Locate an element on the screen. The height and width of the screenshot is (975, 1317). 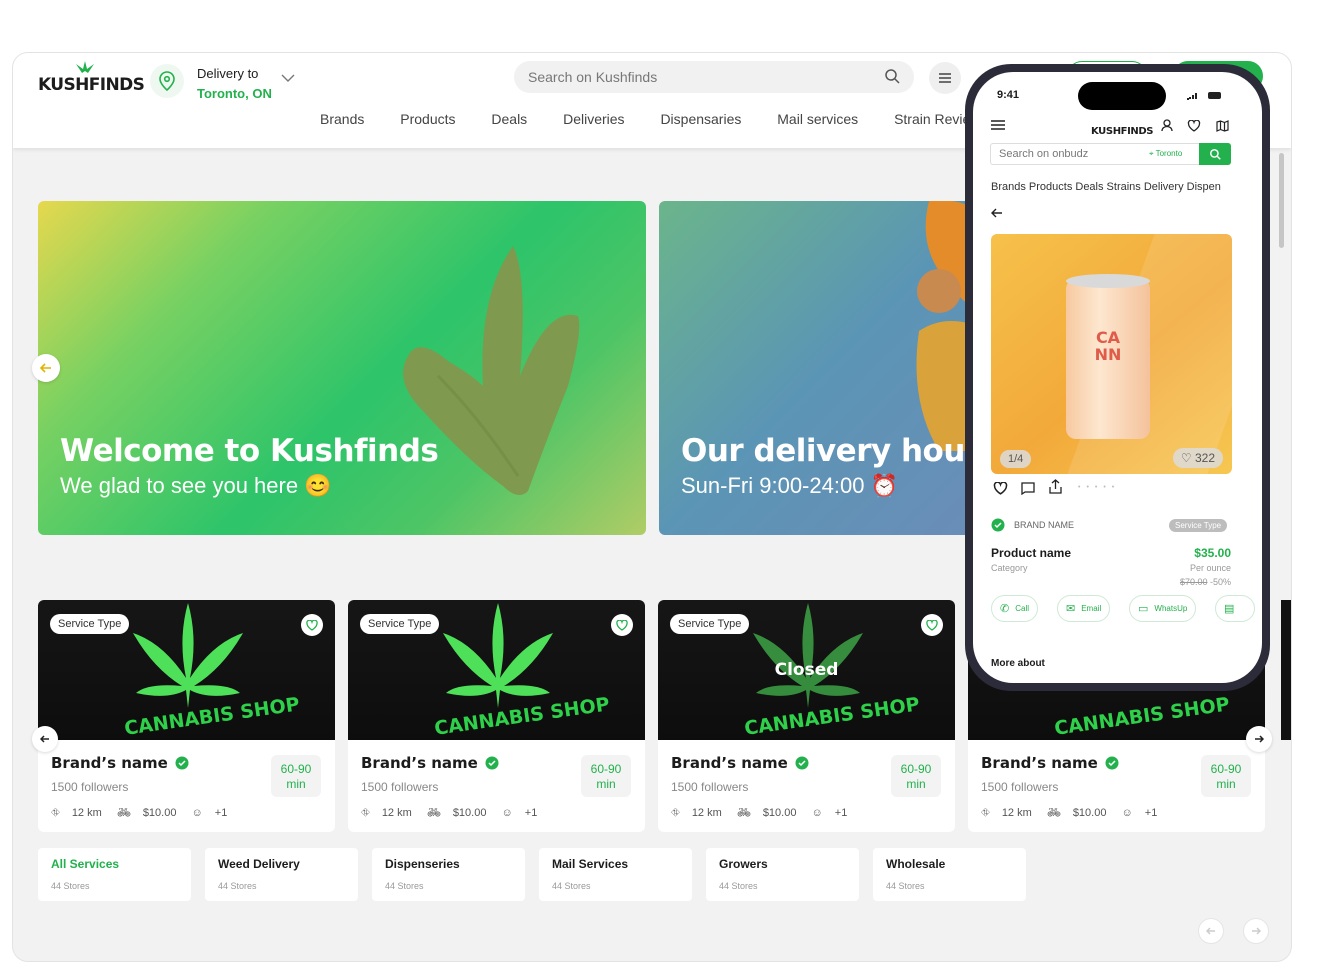
category-wholesale: Wholesale 44 Stores is located at coordinates (949, 874).